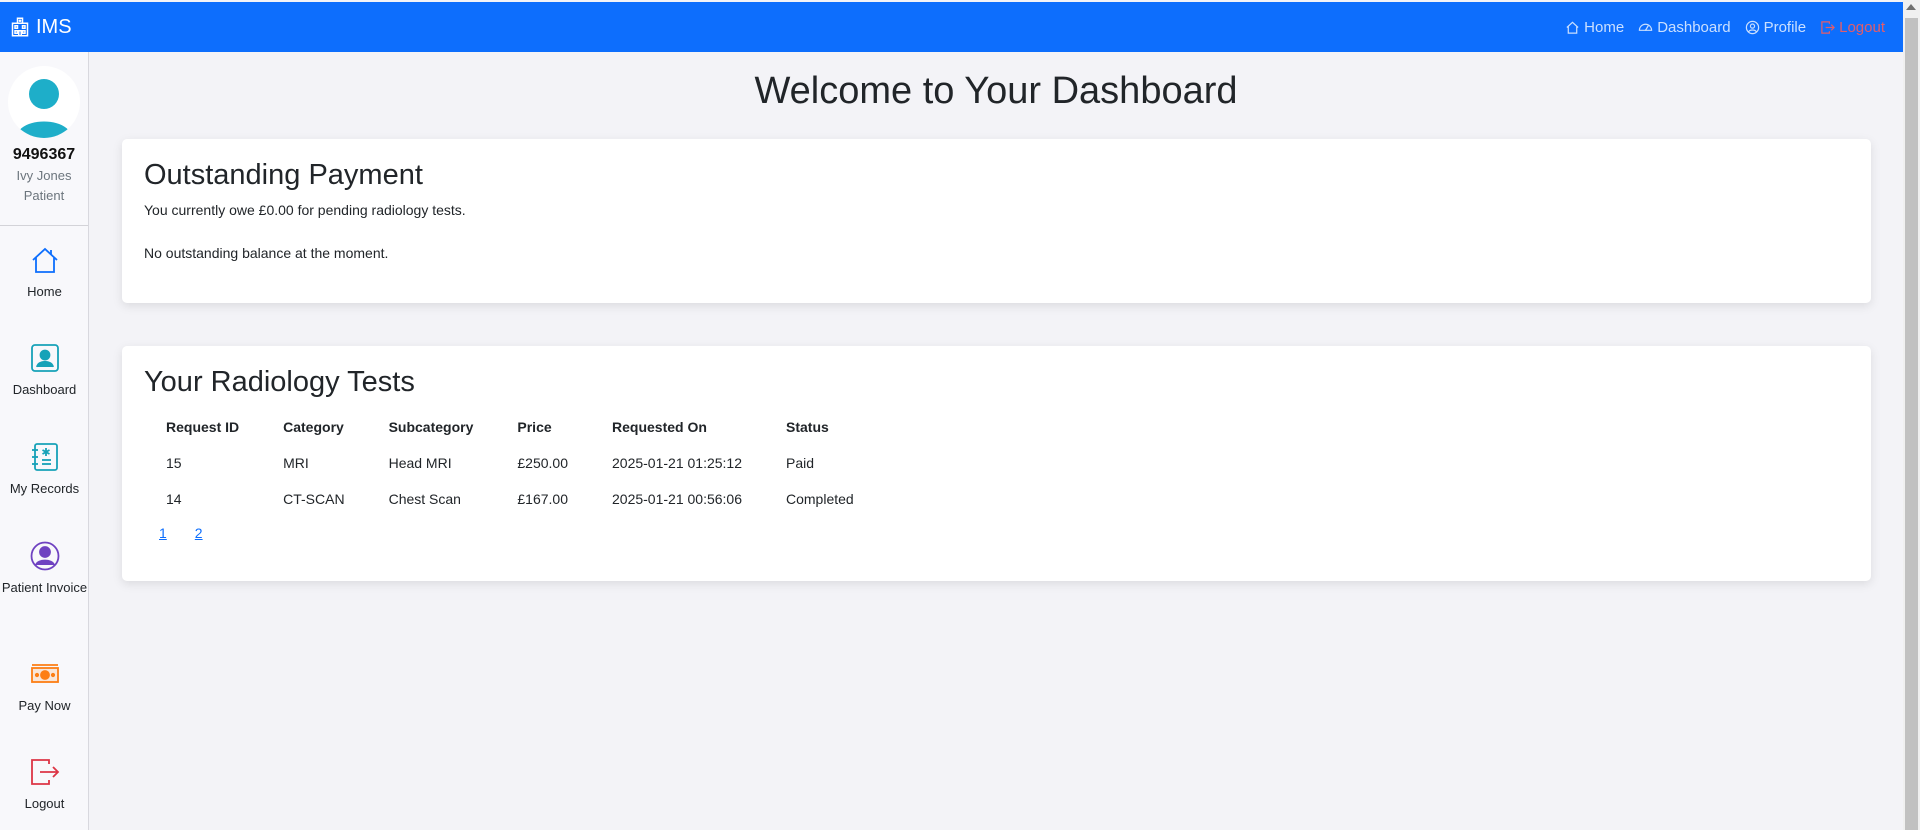 The width and height of the screenshot is (1920, 830). Describe the element at coordinates (199, 533) in the screenshot. I see `page-link-2: 2` at that location.